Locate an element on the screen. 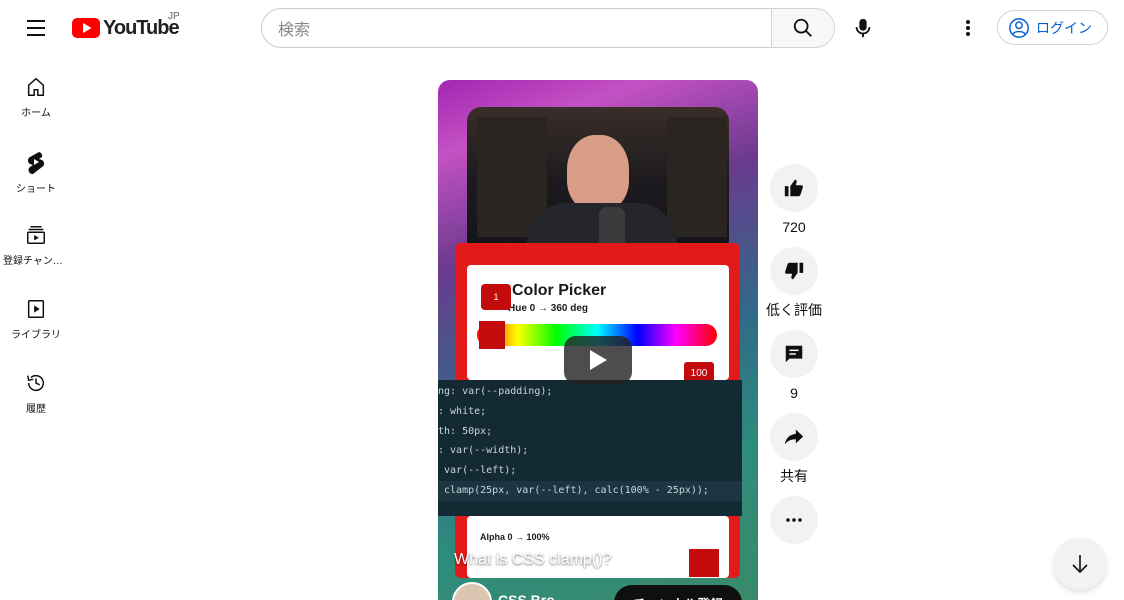 Image resolution: width=1124 pixels, height=600 pixels. next-short-button is located at coordinates (1080, 564).